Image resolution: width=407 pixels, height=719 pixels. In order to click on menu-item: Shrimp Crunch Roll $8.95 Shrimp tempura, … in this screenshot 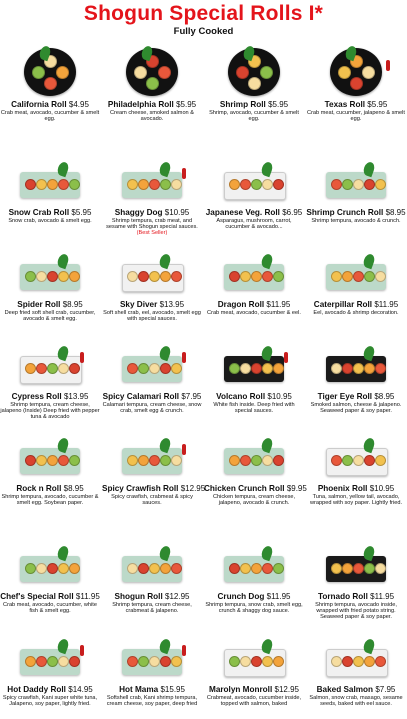, I will do `click(356, 195)`.